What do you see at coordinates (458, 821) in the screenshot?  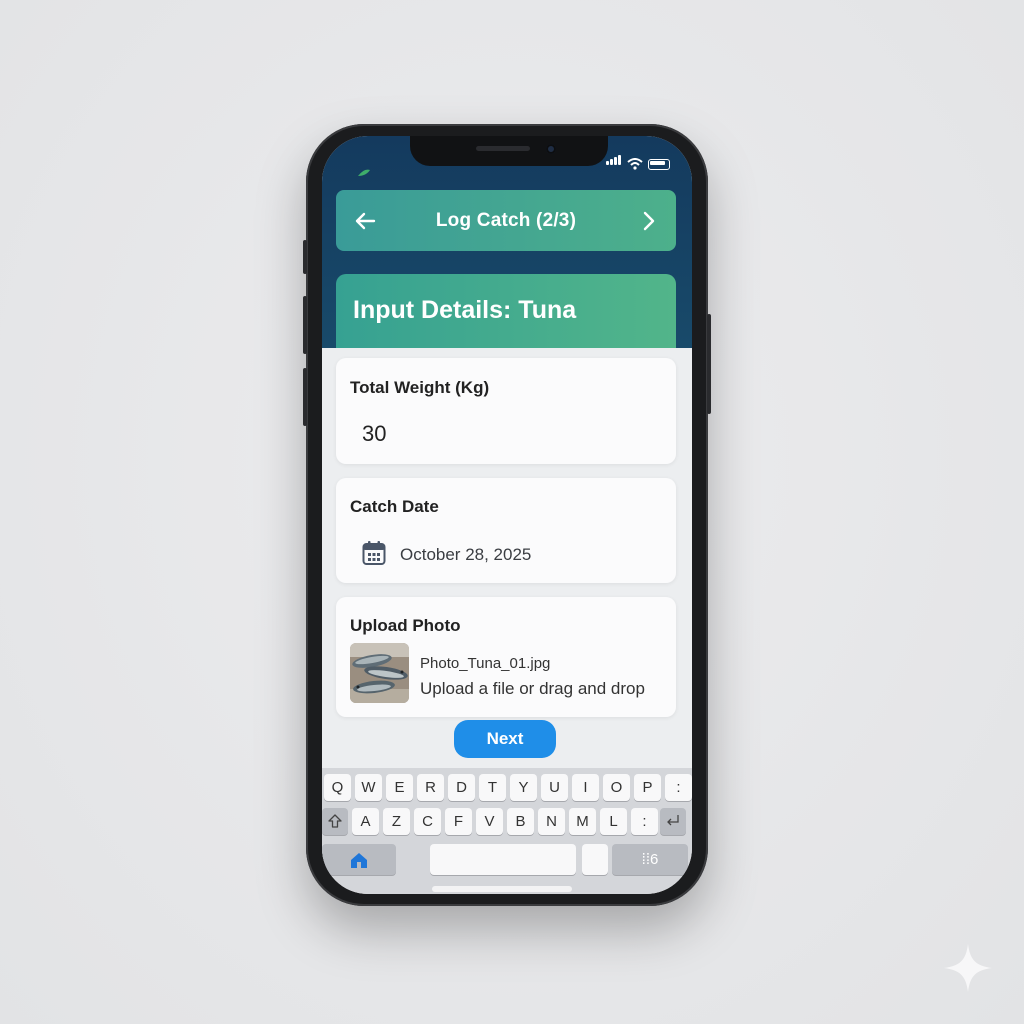 I see `key-2-3: F` at bounding box center [458, 821].